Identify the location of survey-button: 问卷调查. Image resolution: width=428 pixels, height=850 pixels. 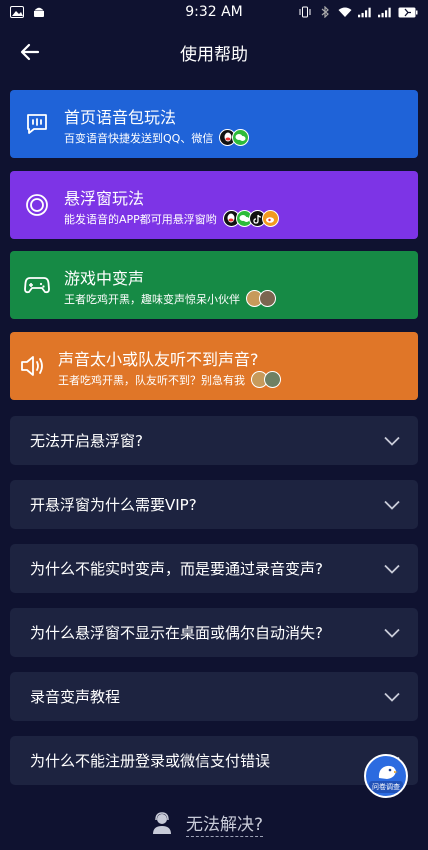
(386, 776).